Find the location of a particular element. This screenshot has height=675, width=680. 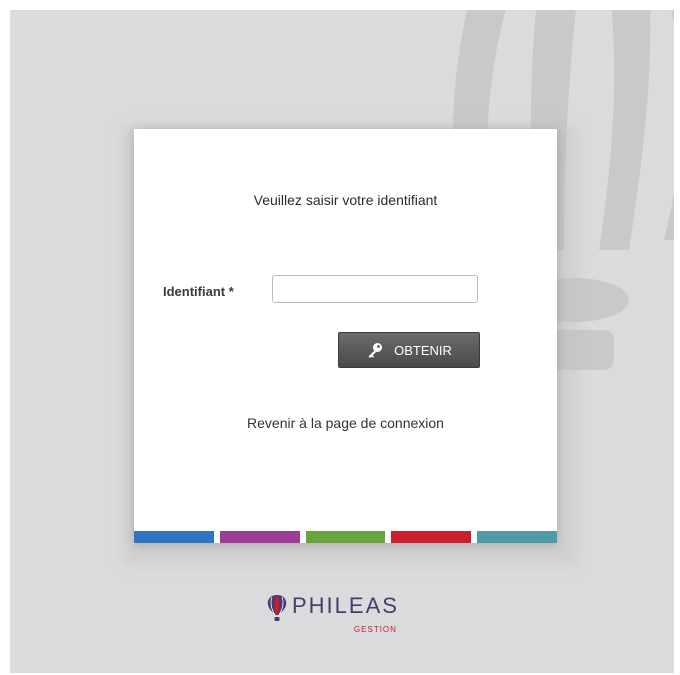

back-to-login-link: Revenir à la page de connexion is located at coordinates (345, 423).